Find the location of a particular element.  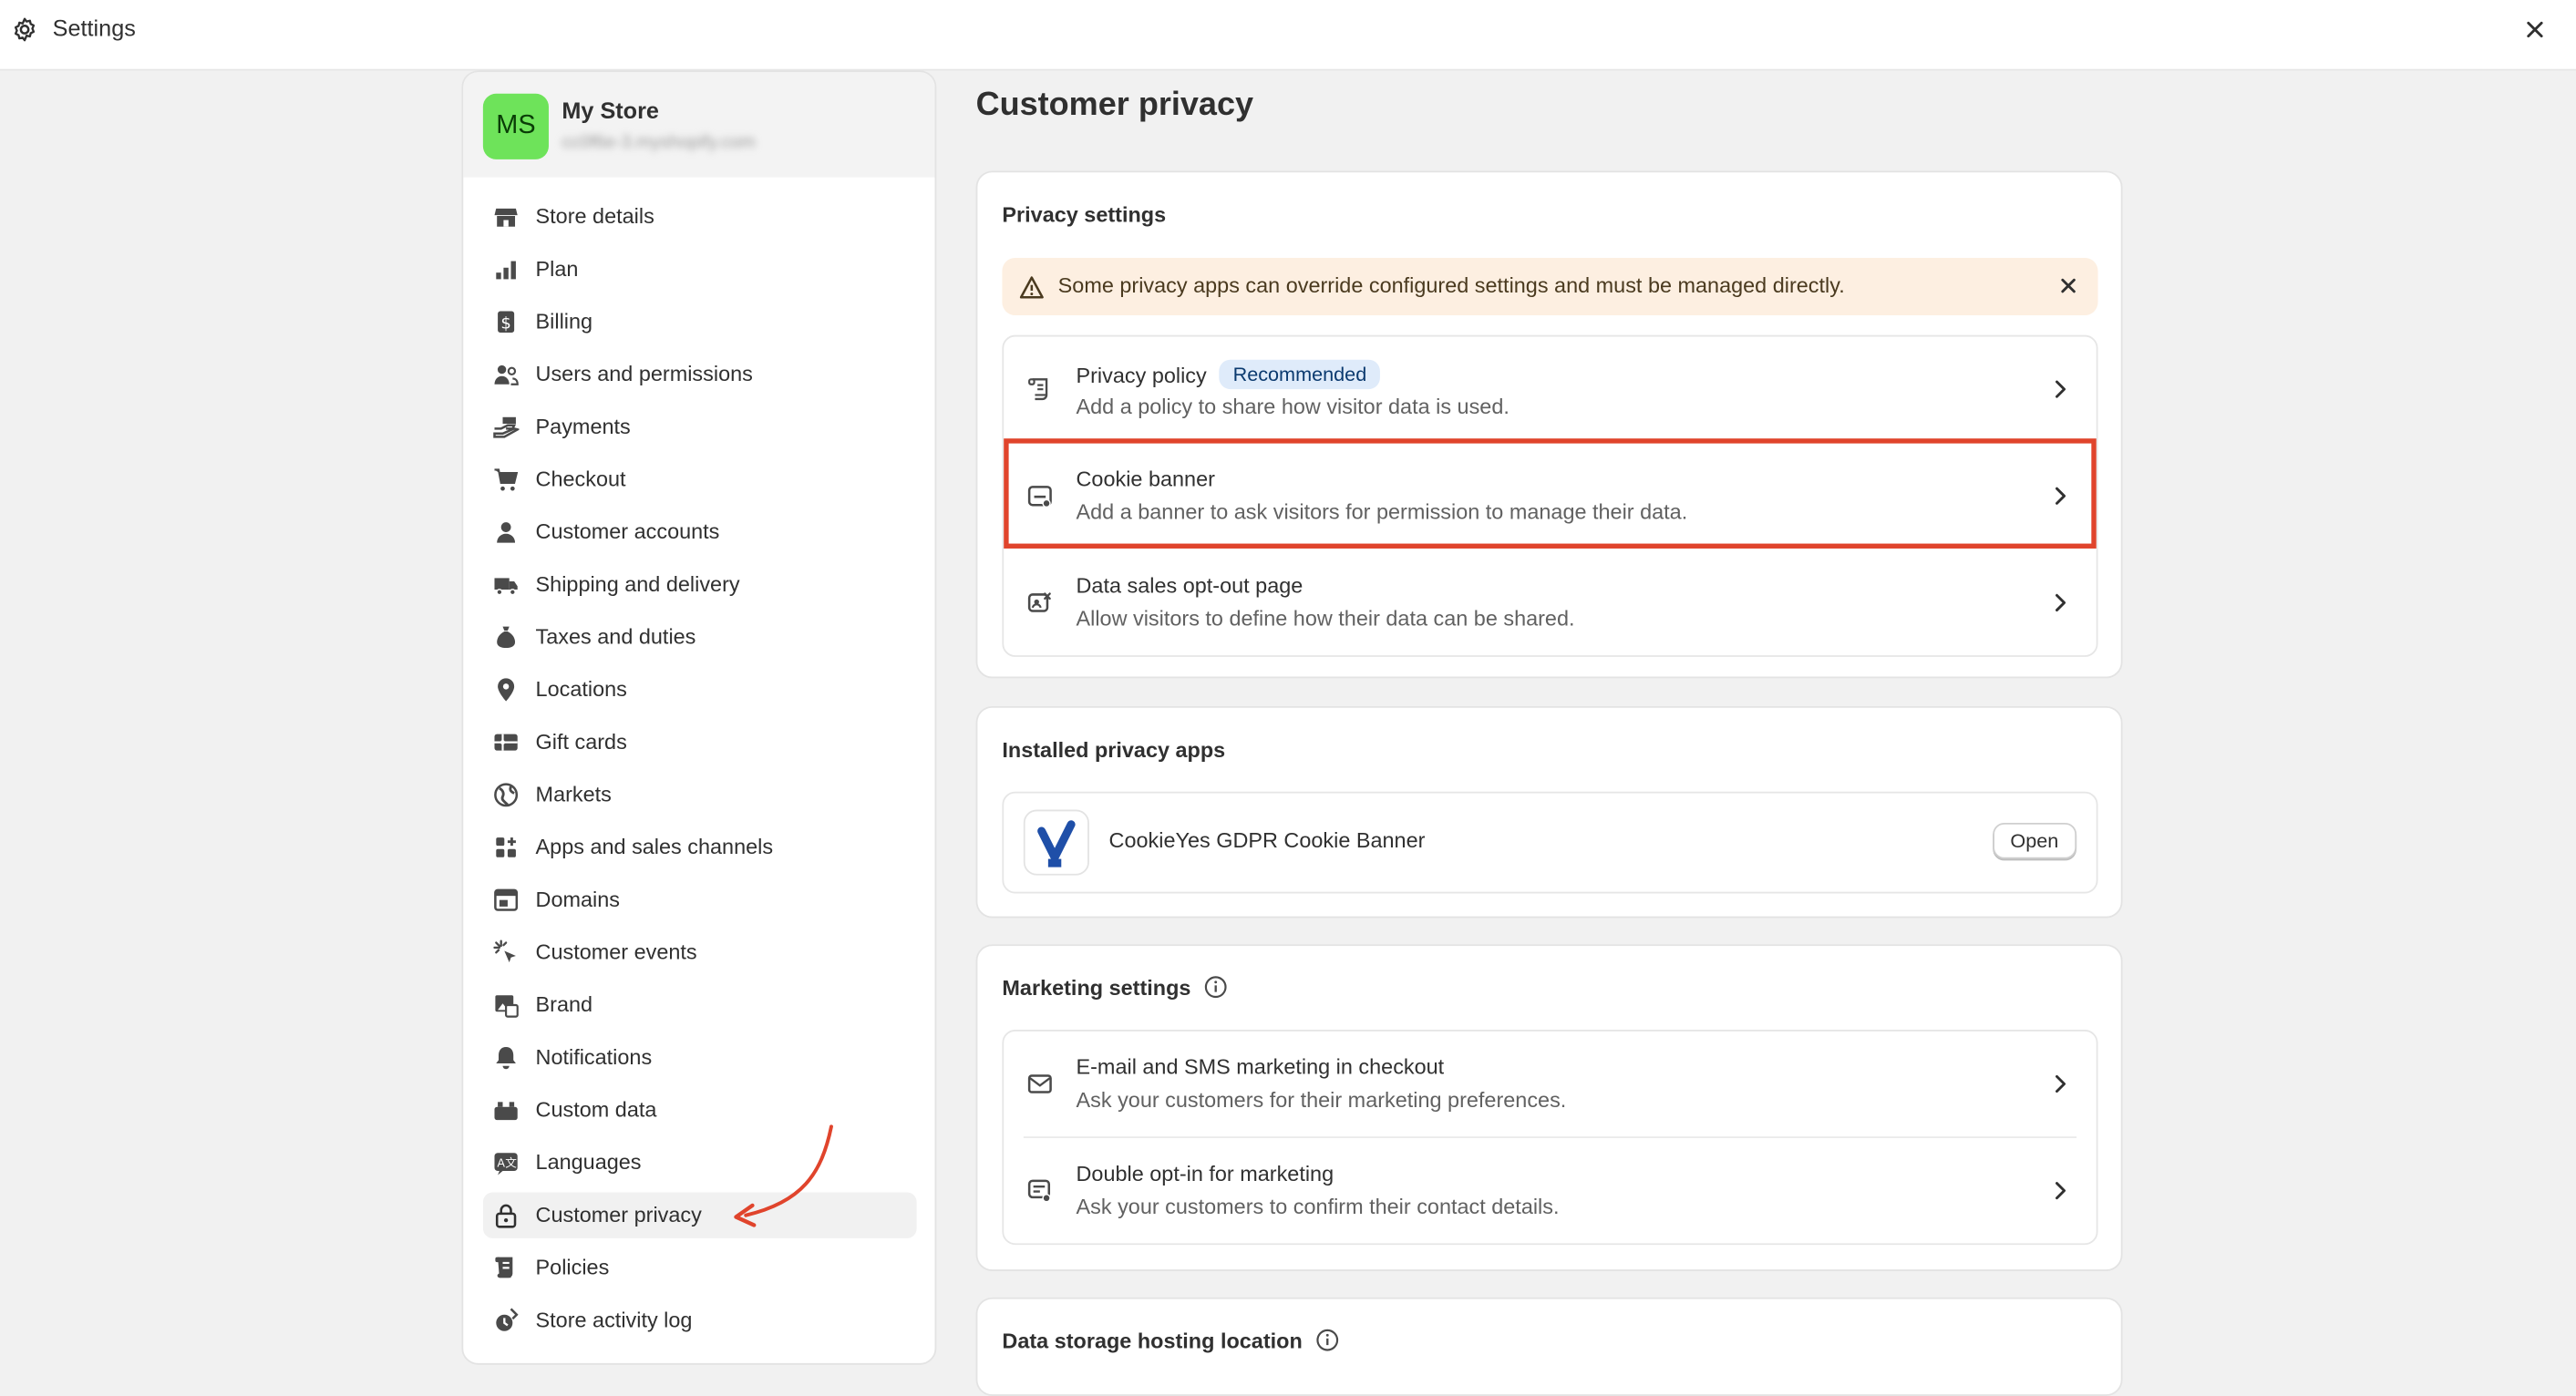

sidebar-item-label: Payments is located at coordinates (583, 426).